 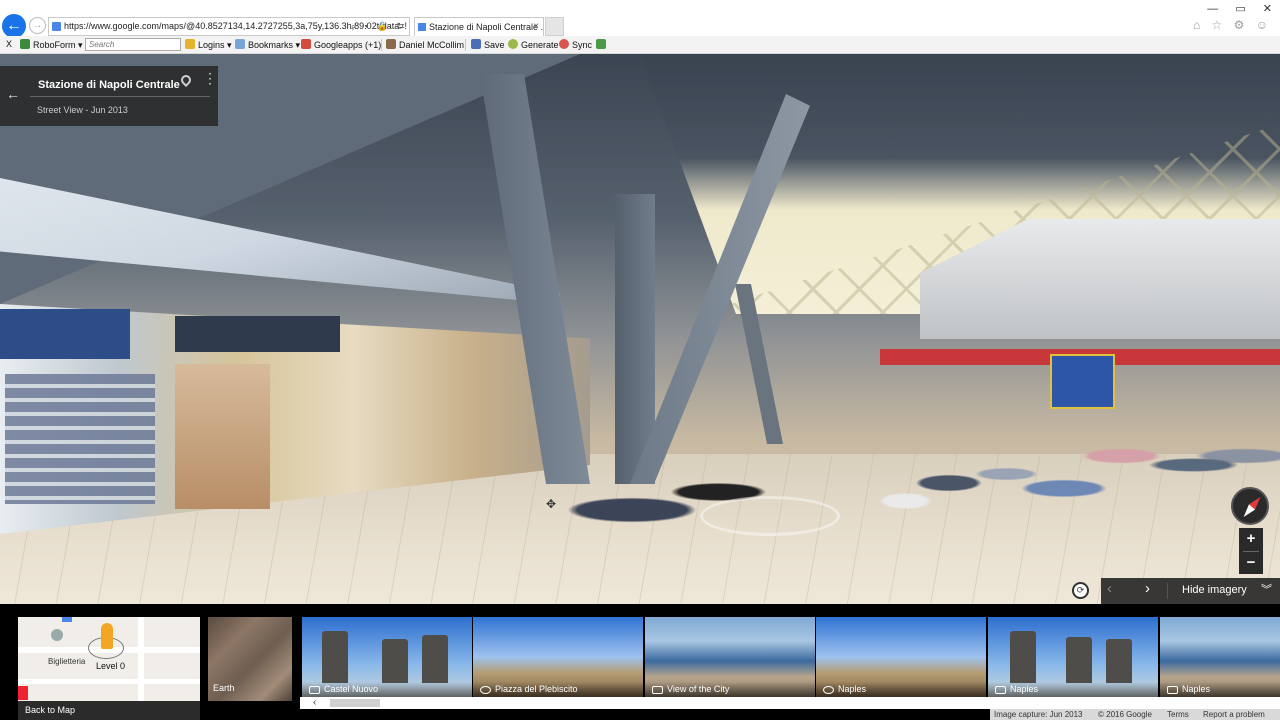 What do you see at coordinates (1251, 539) in the screenshot?
I see `zoom-in-button: +` at bounding box center [1251, 539].